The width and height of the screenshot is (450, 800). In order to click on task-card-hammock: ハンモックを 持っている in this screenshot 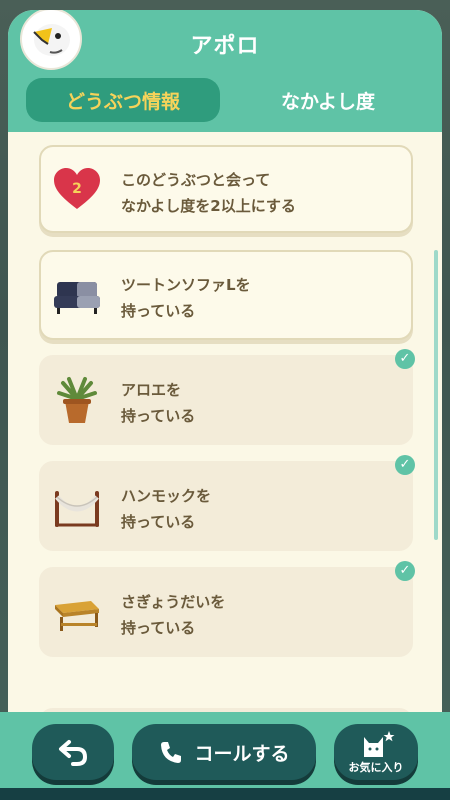, I will do `click(226, 506)`.